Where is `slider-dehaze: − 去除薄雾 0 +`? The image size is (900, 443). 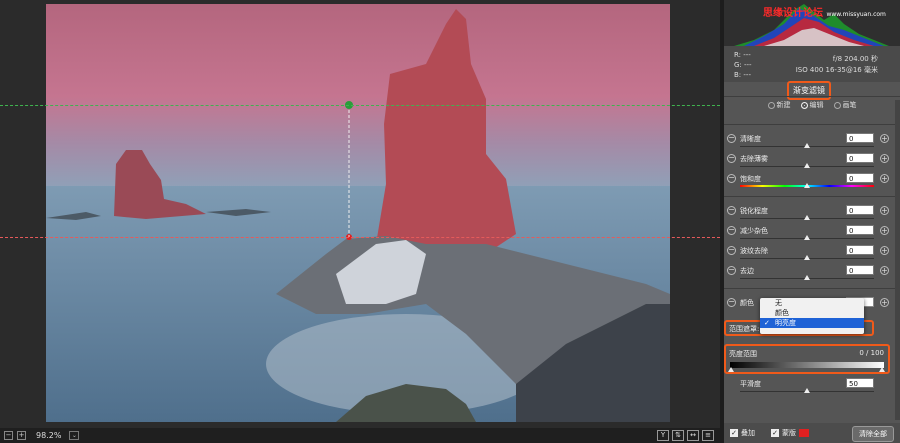 slider-dehaze: − 去除薄雾 0 + is located at coordinates (812, 162).